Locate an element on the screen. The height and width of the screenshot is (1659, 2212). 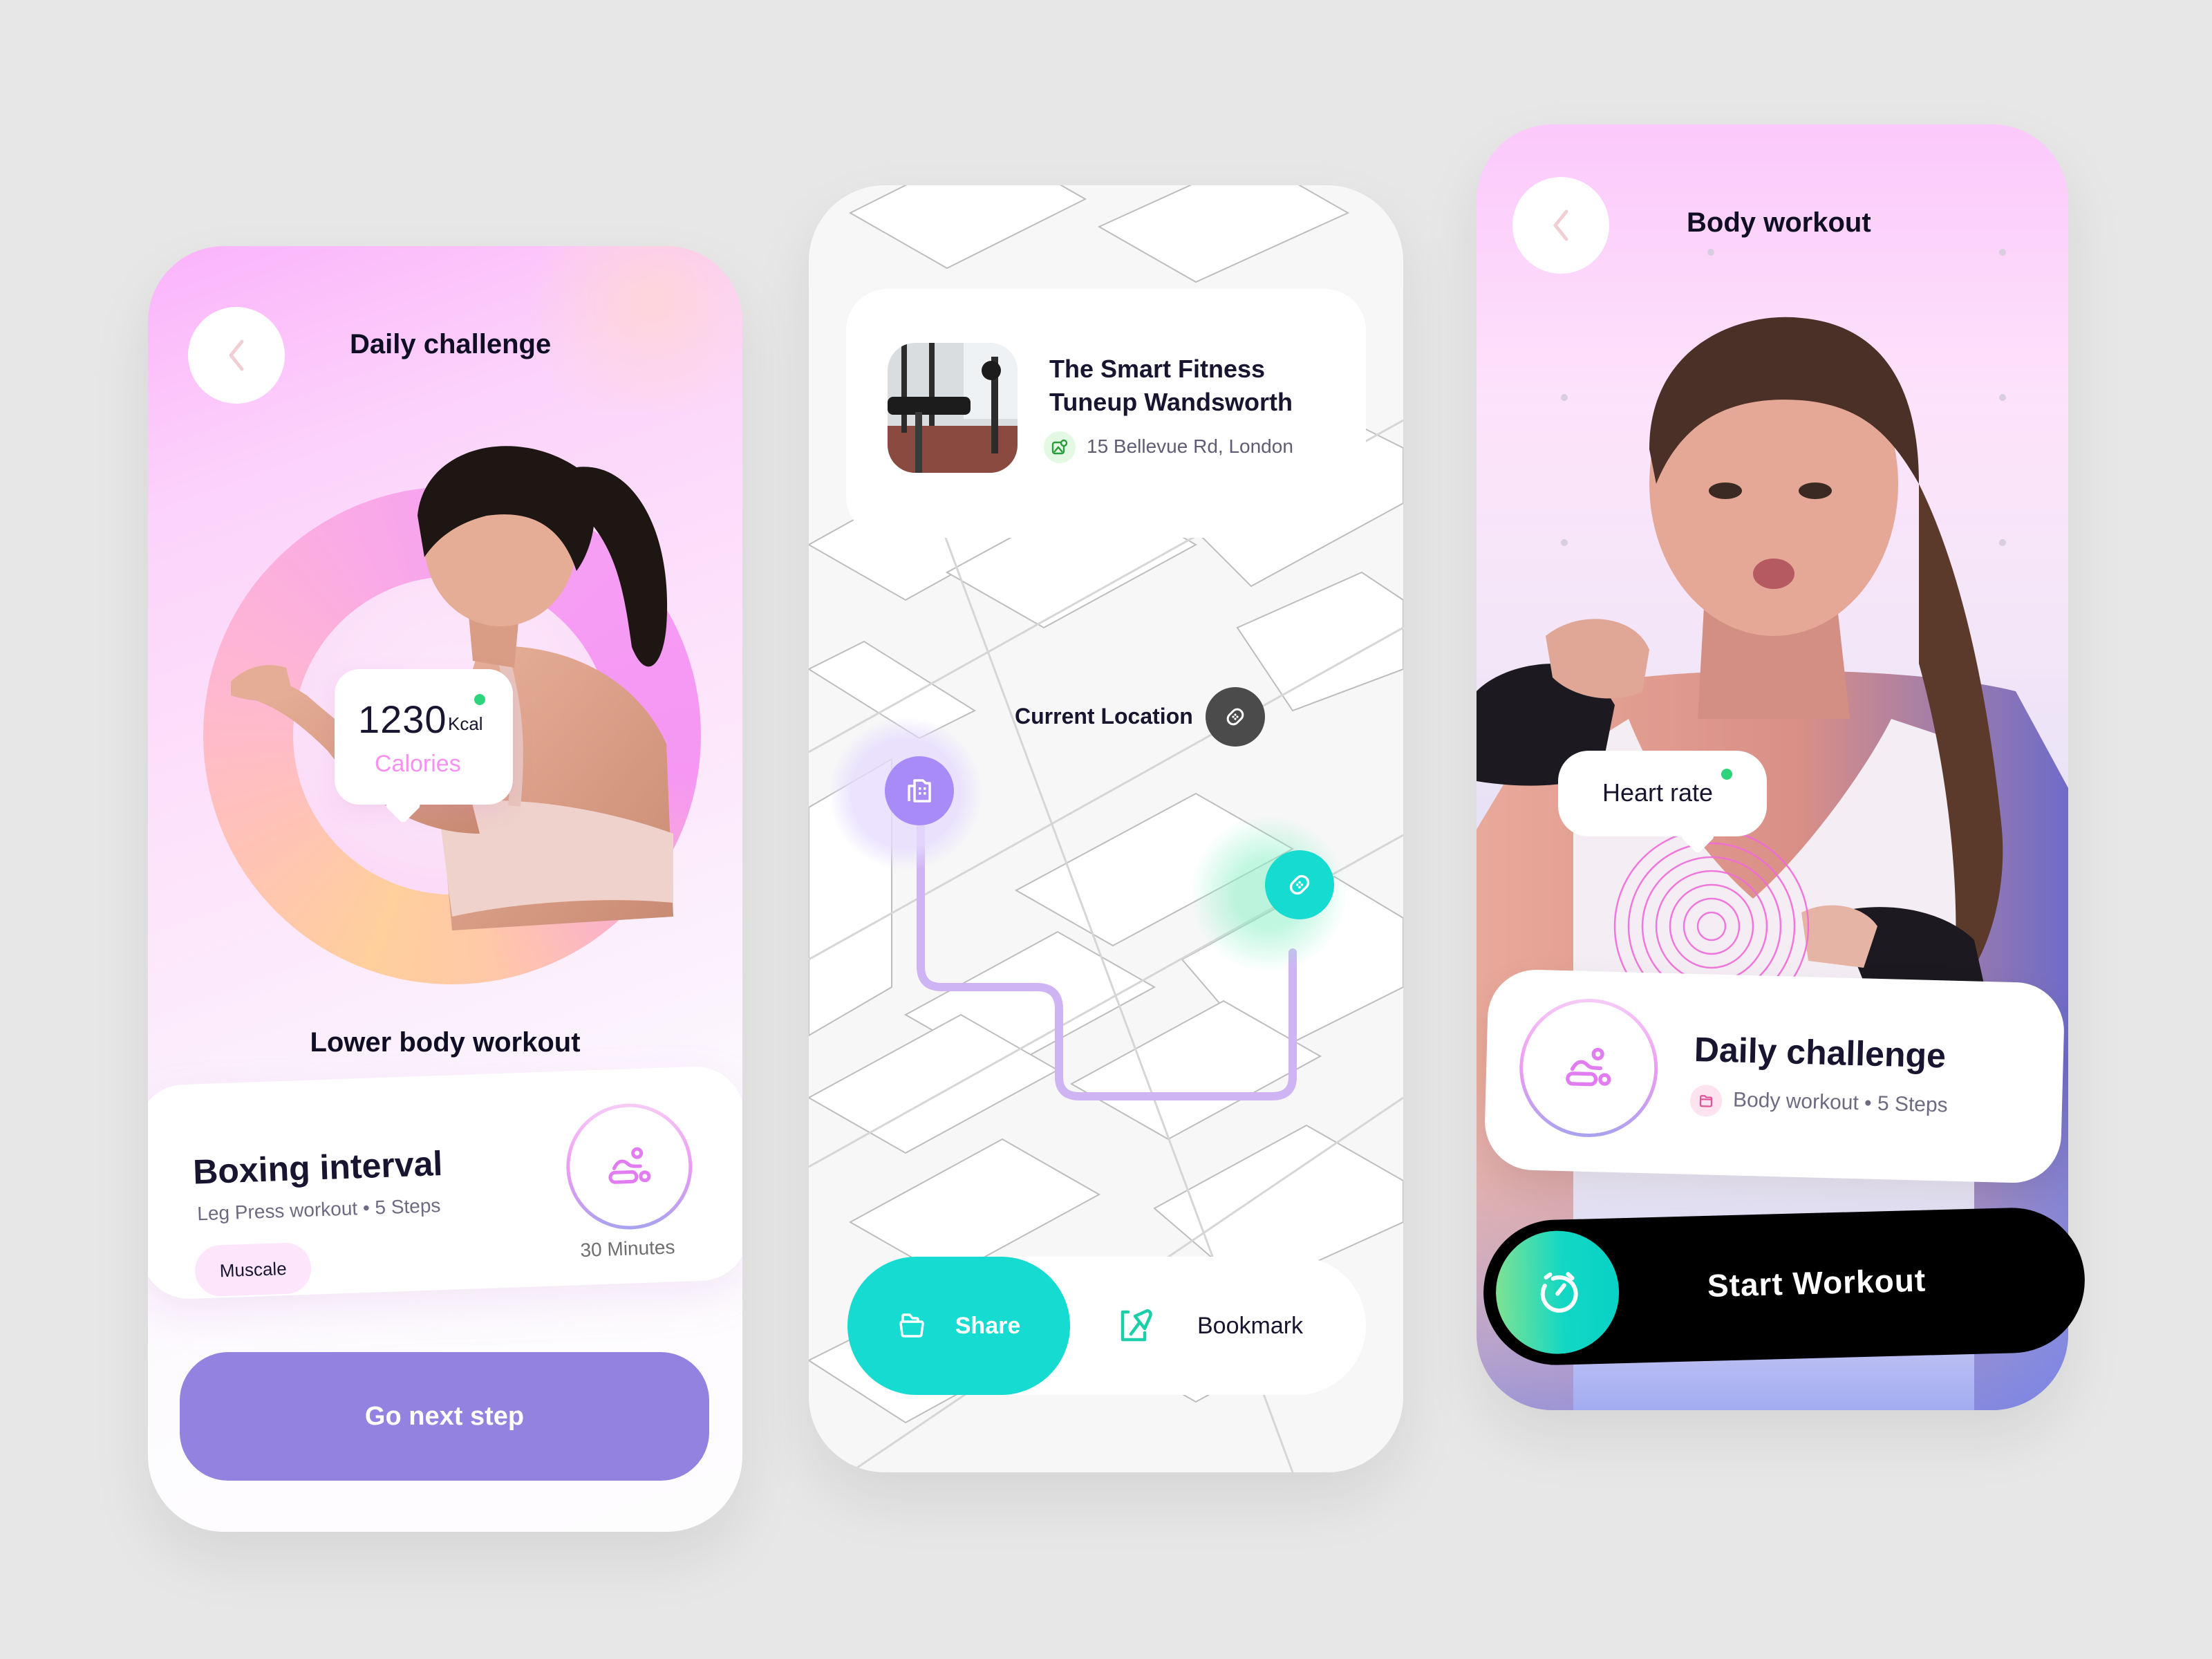
gym-photo is located at coordinates (953, 408).